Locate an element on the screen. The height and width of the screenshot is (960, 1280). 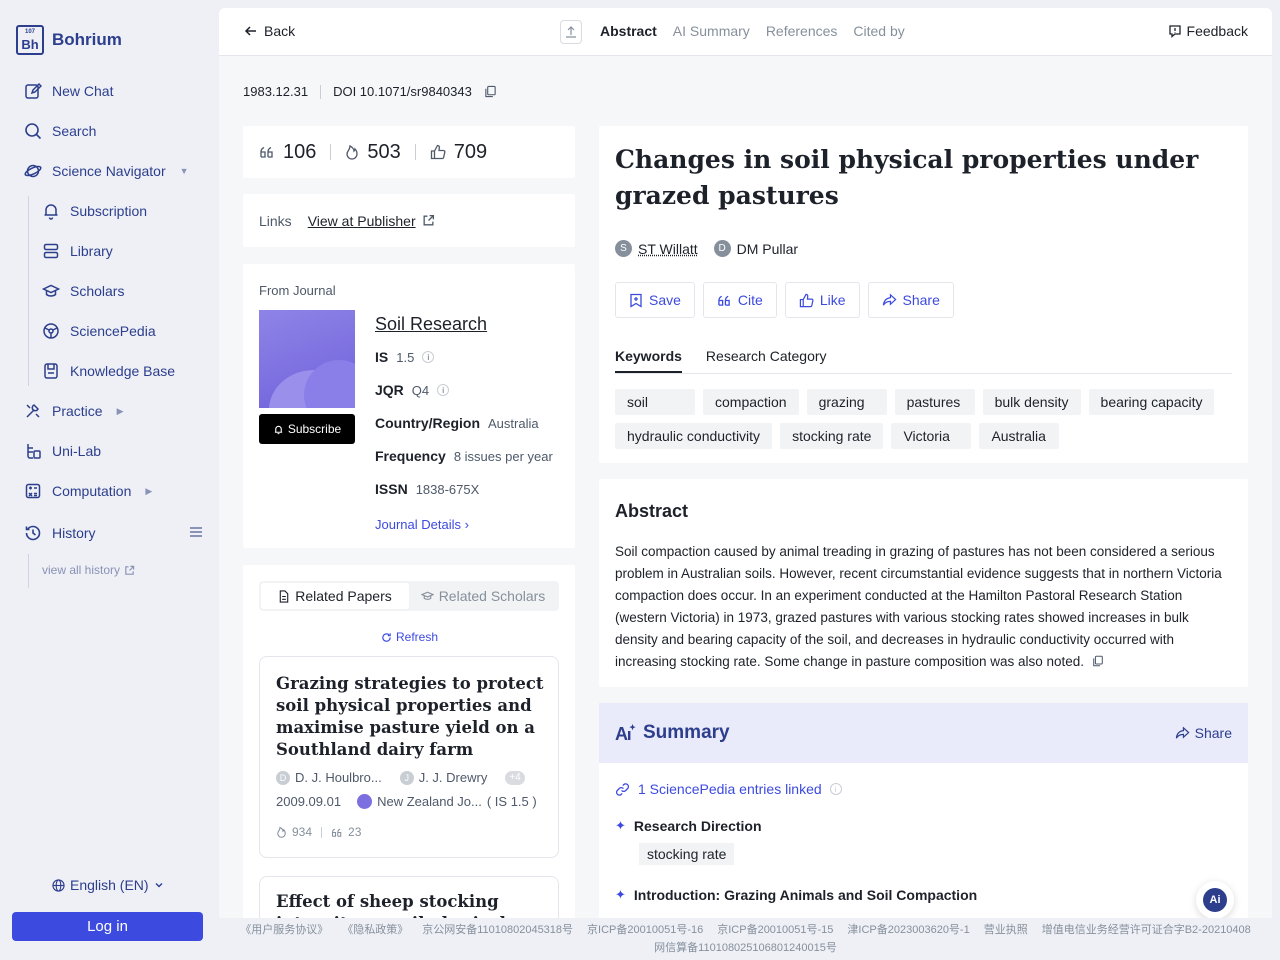
view-all-history-link: view all history is located at coordinates (88, 570).